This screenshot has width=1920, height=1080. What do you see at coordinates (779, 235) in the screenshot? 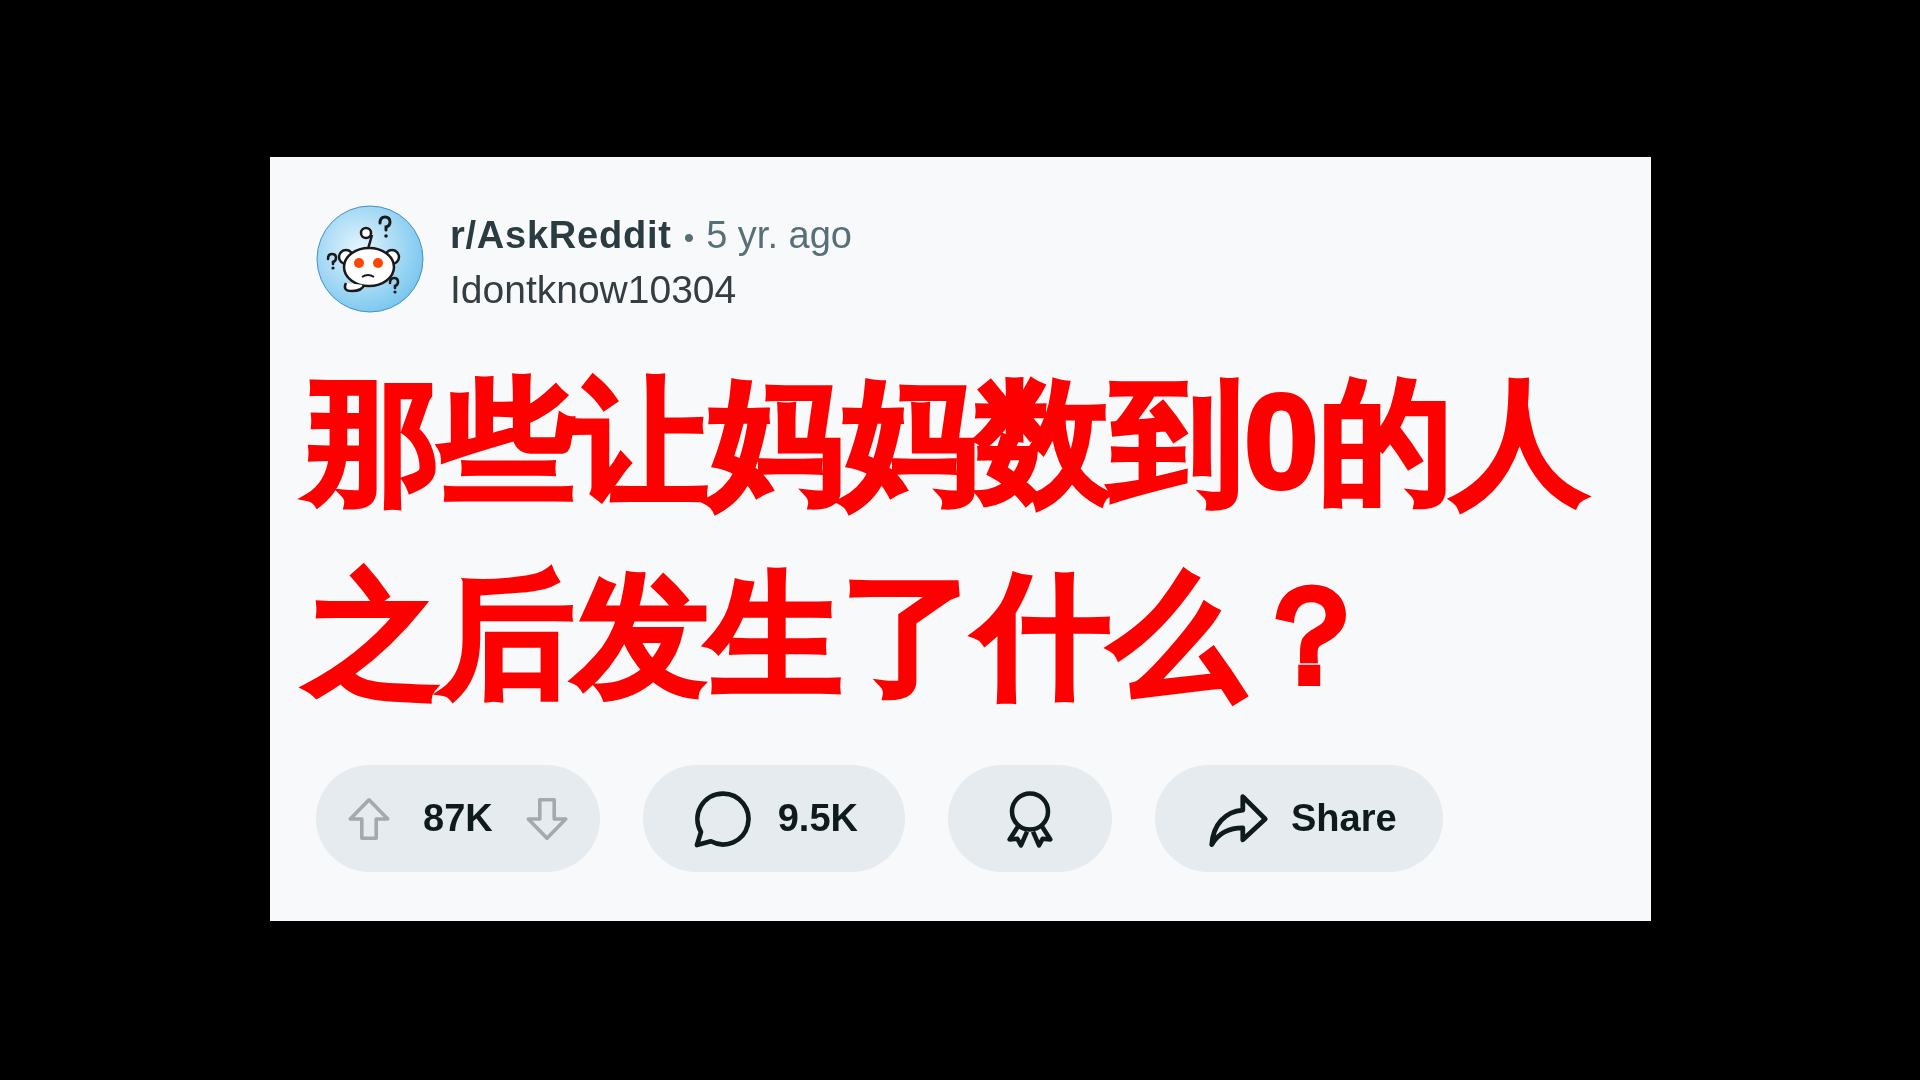
I see `post-time: 5 yr. ago` at bounding box center [779, 235].